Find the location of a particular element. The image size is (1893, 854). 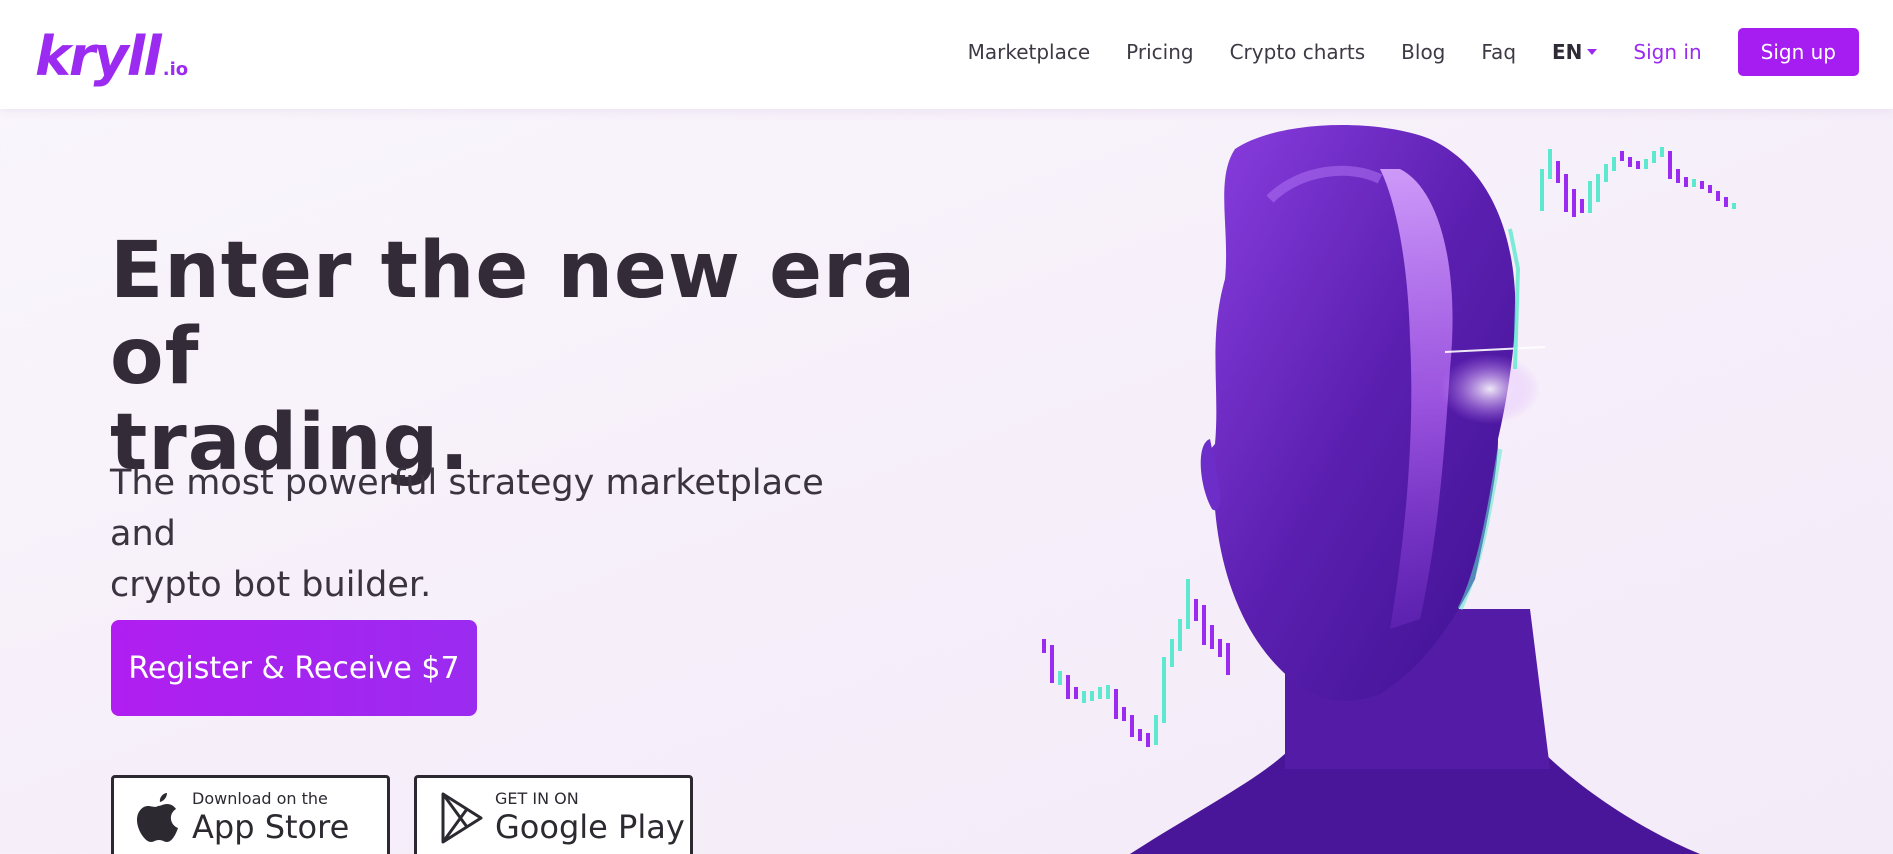

google-play-big-text: Google Play is located at coordinates (590, 827).